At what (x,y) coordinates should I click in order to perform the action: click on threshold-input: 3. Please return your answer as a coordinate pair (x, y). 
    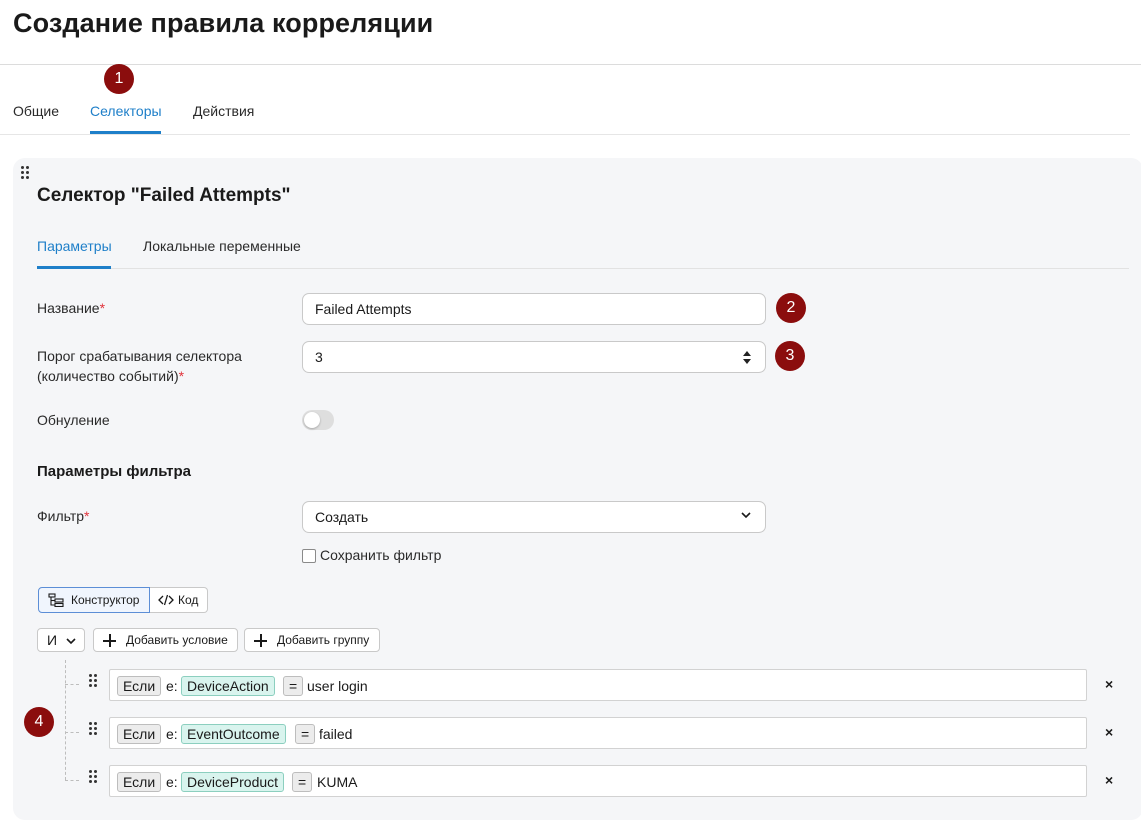
    Looking at the image, I should click on (534, 357).